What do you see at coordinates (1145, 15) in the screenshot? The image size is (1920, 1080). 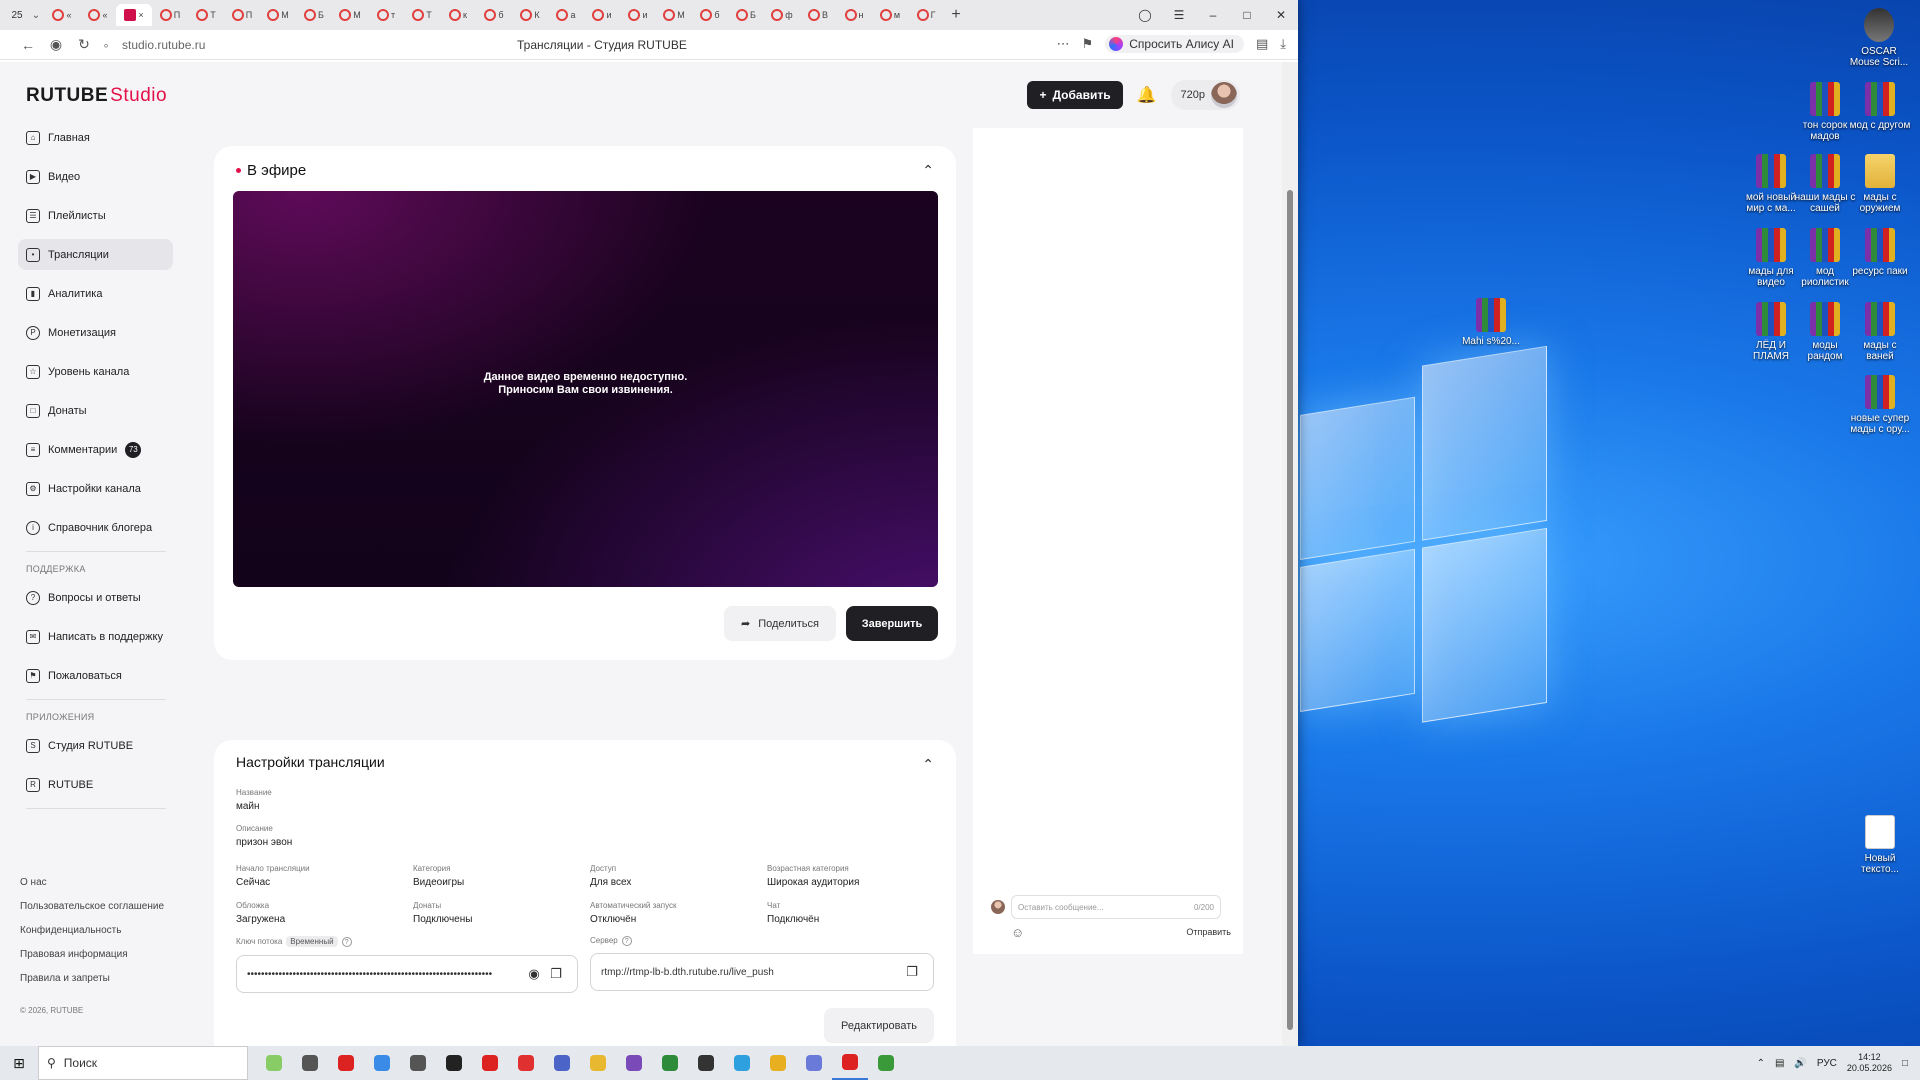 I see `profile-icon: ◯` at bounding box center [1145, 15].